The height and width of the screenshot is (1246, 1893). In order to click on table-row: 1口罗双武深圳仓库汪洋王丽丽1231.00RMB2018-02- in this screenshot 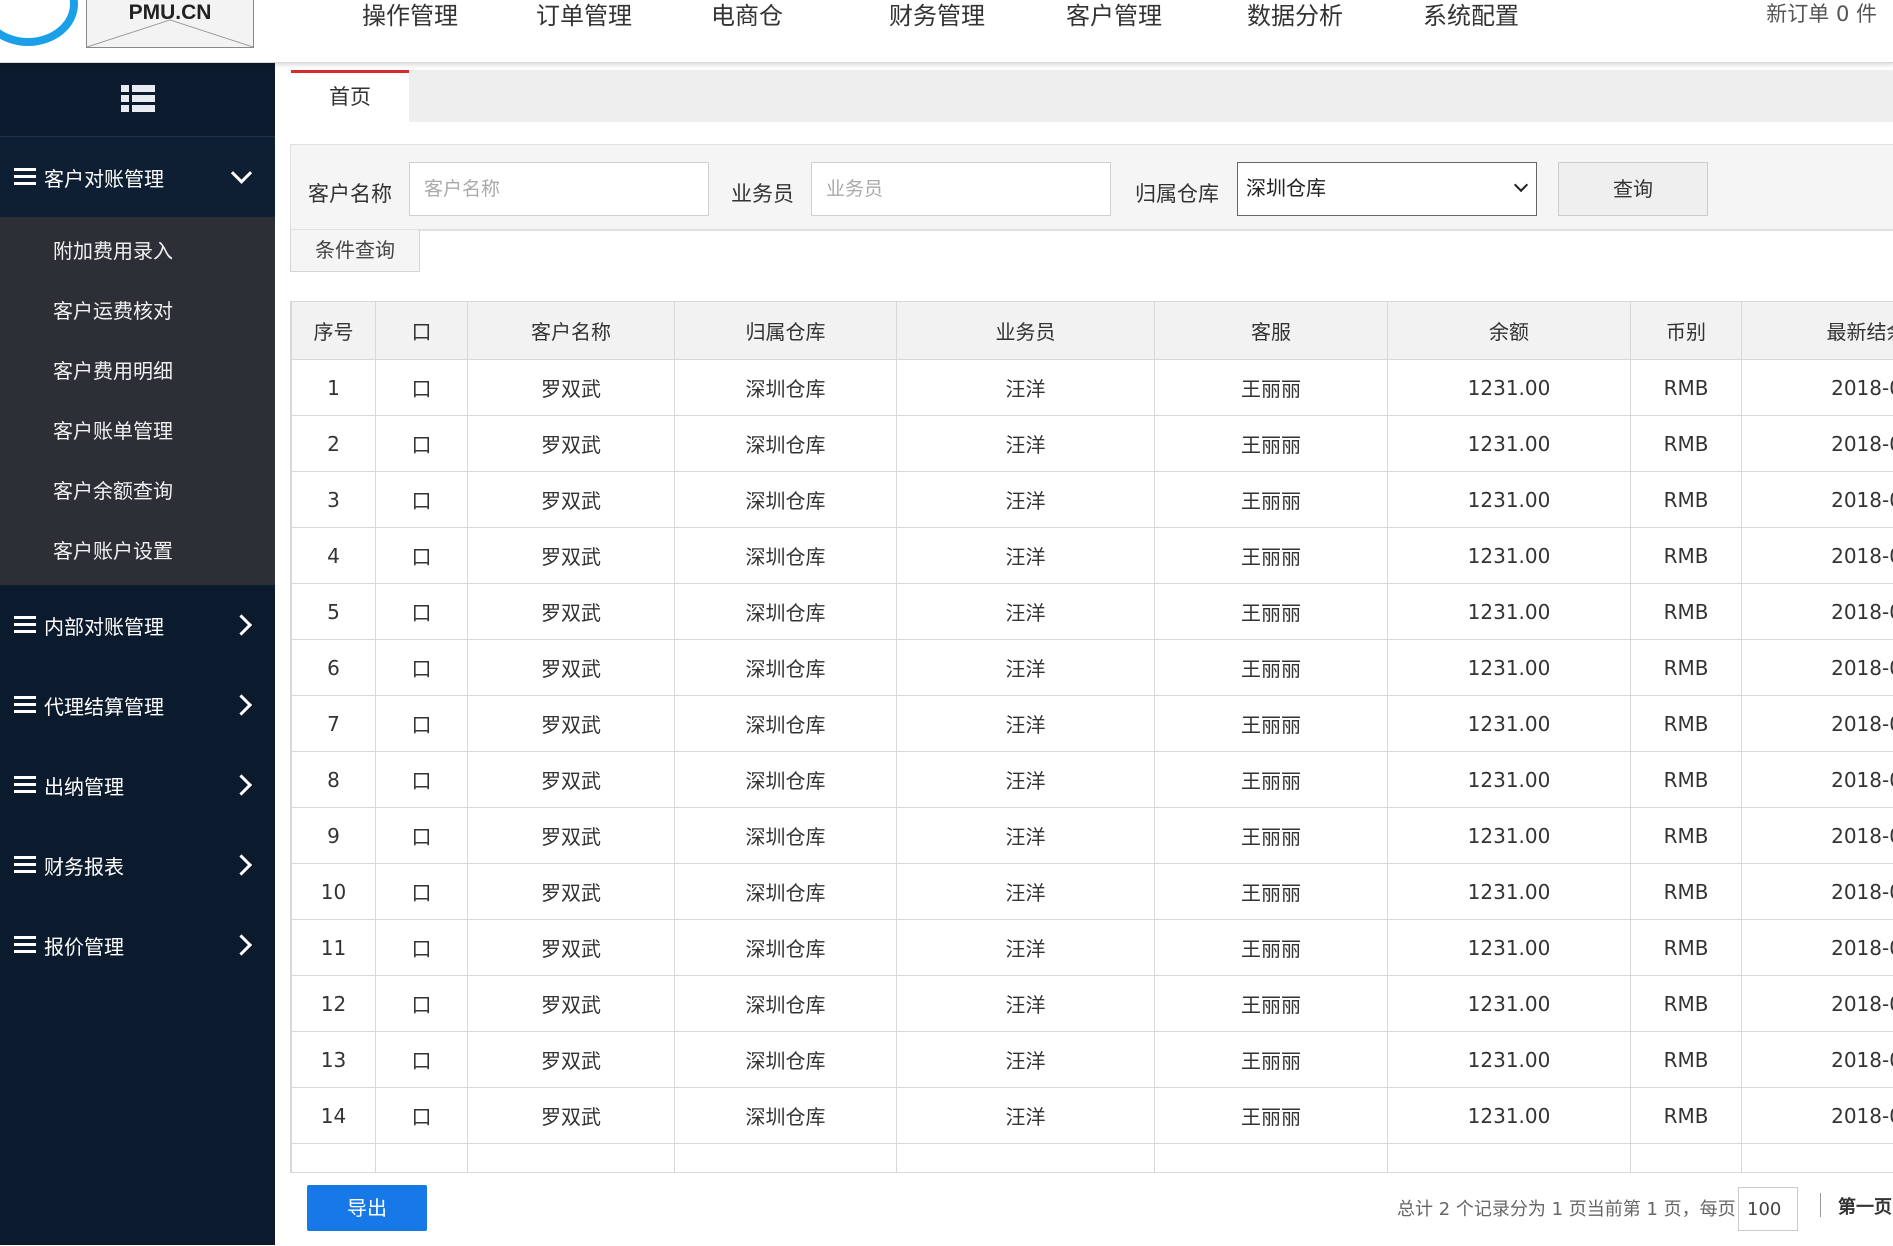, I will do `click(1092, 388)`.